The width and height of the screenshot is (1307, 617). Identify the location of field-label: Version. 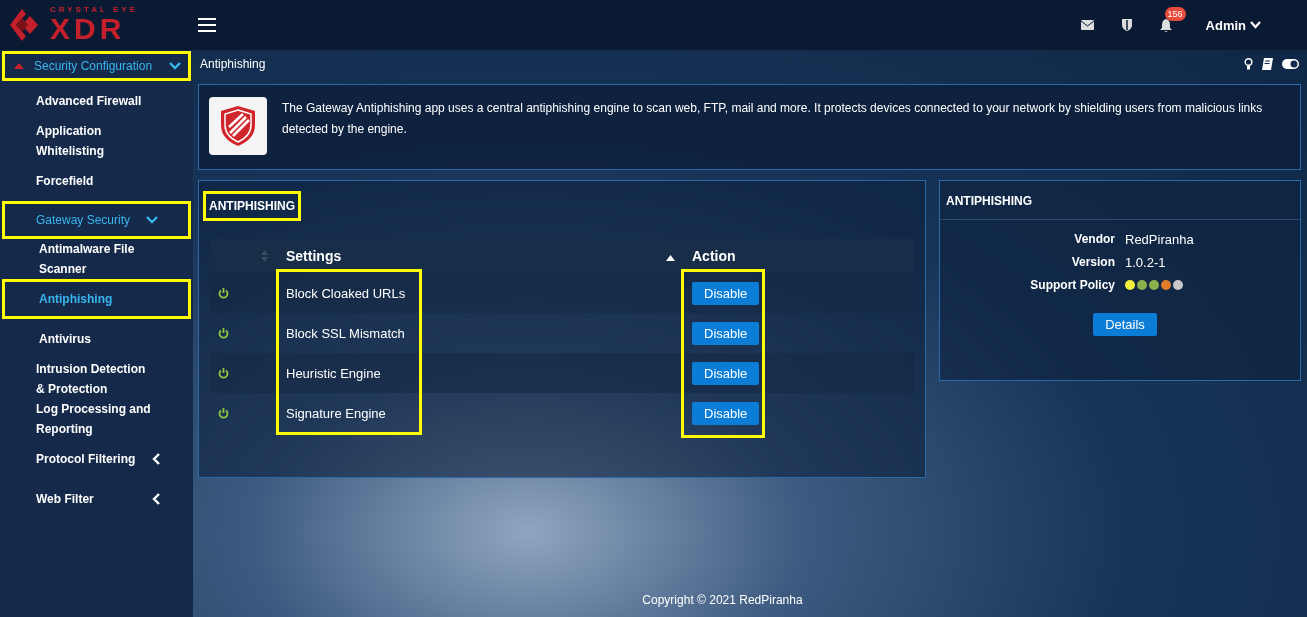
(1092, 262).